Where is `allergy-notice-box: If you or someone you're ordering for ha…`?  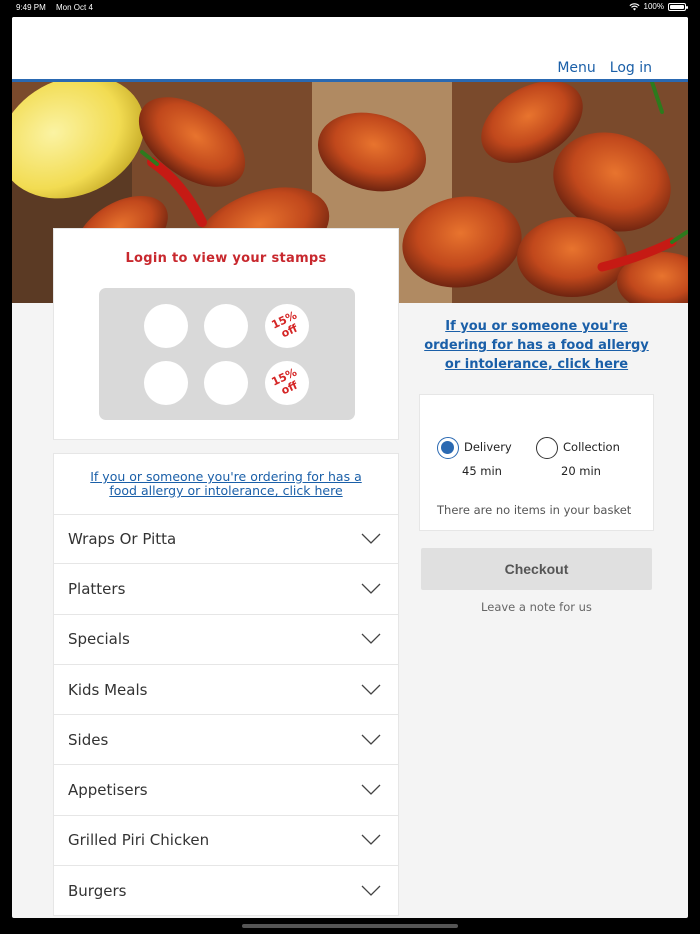
allergy-notice-box: If you or someone you're ordering for ha… is located at coordinates (226, 484).